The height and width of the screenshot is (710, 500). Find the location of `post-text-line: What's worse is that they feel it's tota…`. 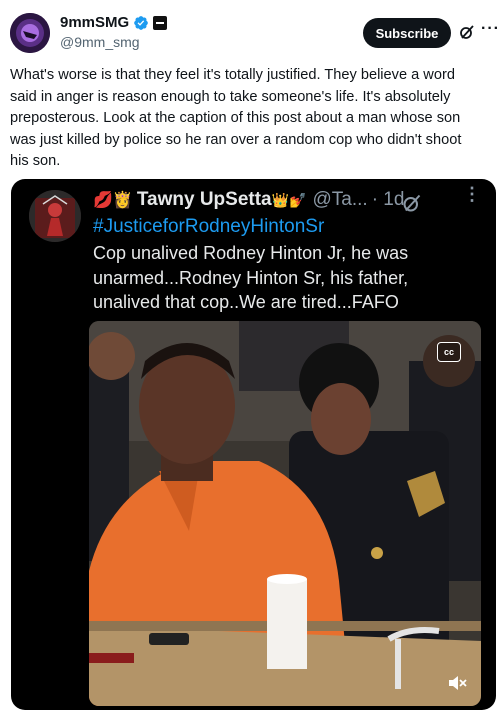

post-text-line: What's worse is that they feel it's tota… is located at coordinates (232, 75).